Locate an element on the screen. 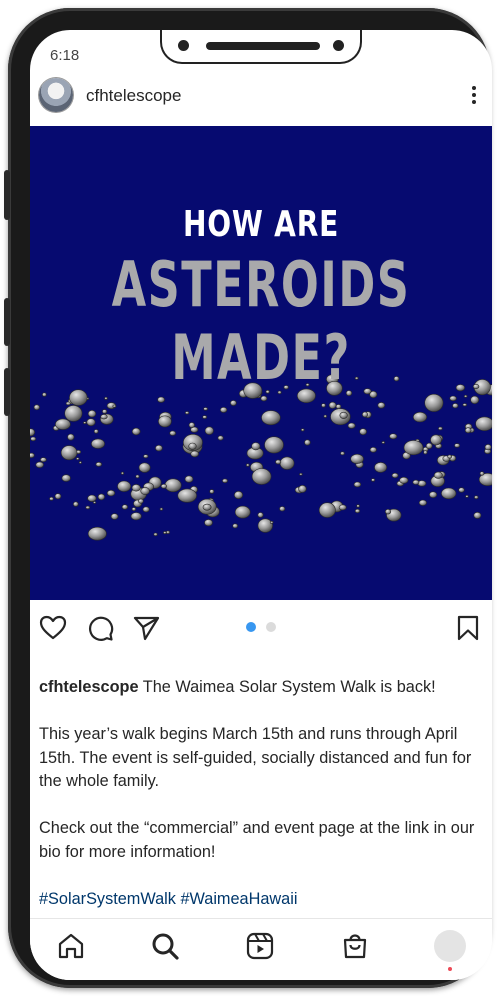 Image resolution: width=500 pixels, height=996 pixels. caption-username: cfhtelescope is located at coordinates (89, 687).